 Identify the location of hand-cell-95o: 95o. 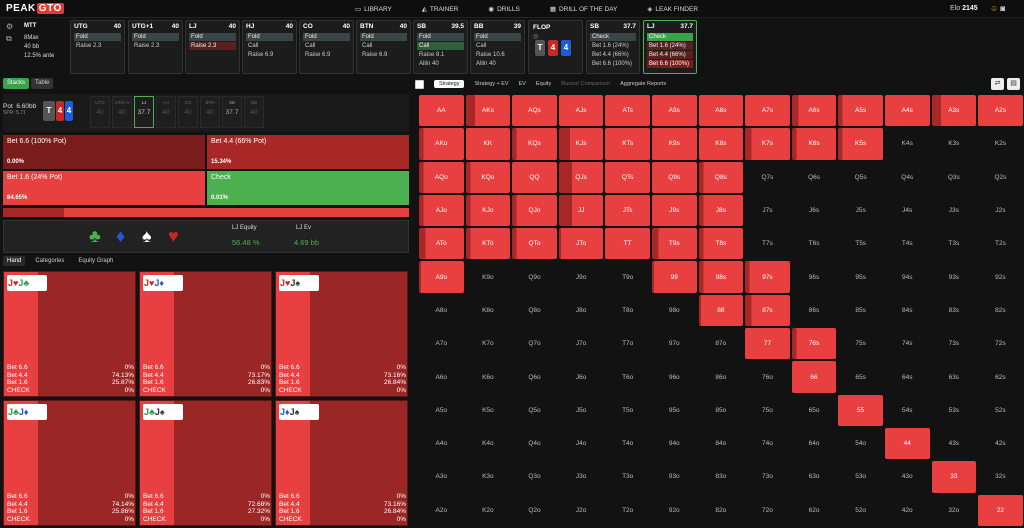
(674, 410).